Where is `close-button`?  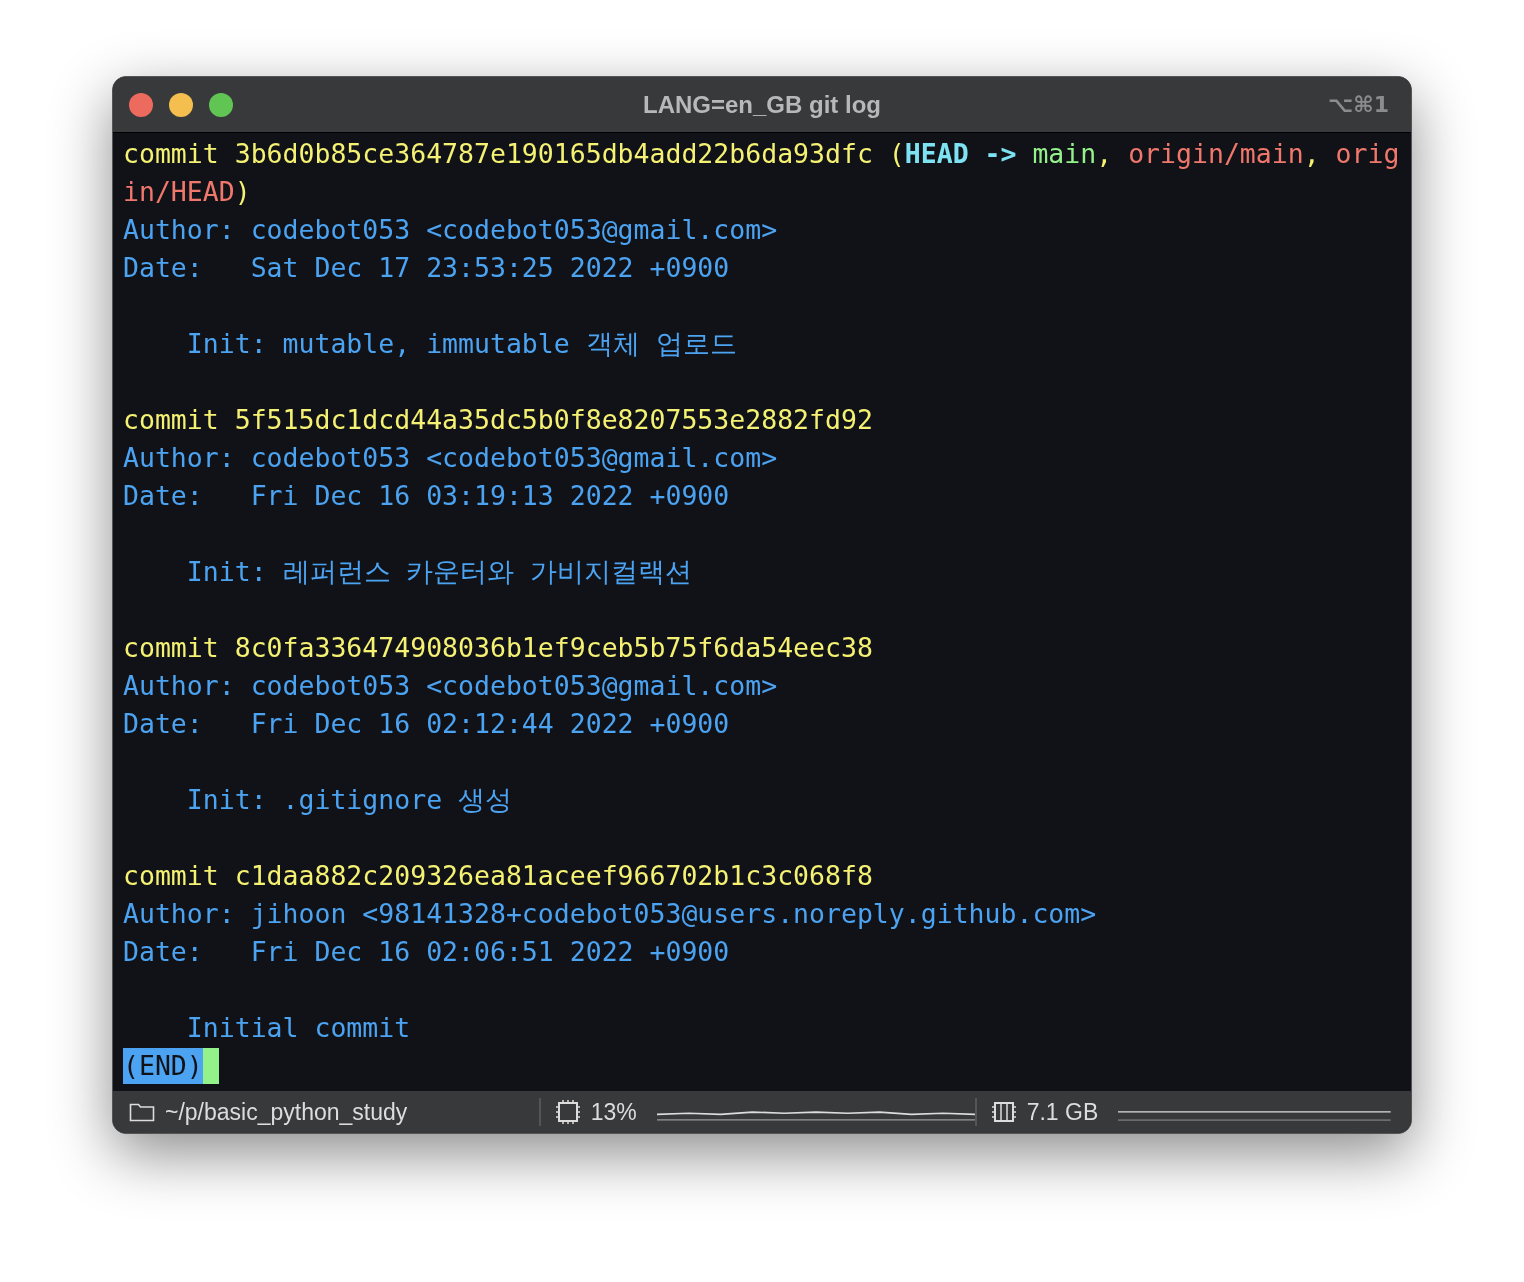 close-button is located at coordinates (141, 104).